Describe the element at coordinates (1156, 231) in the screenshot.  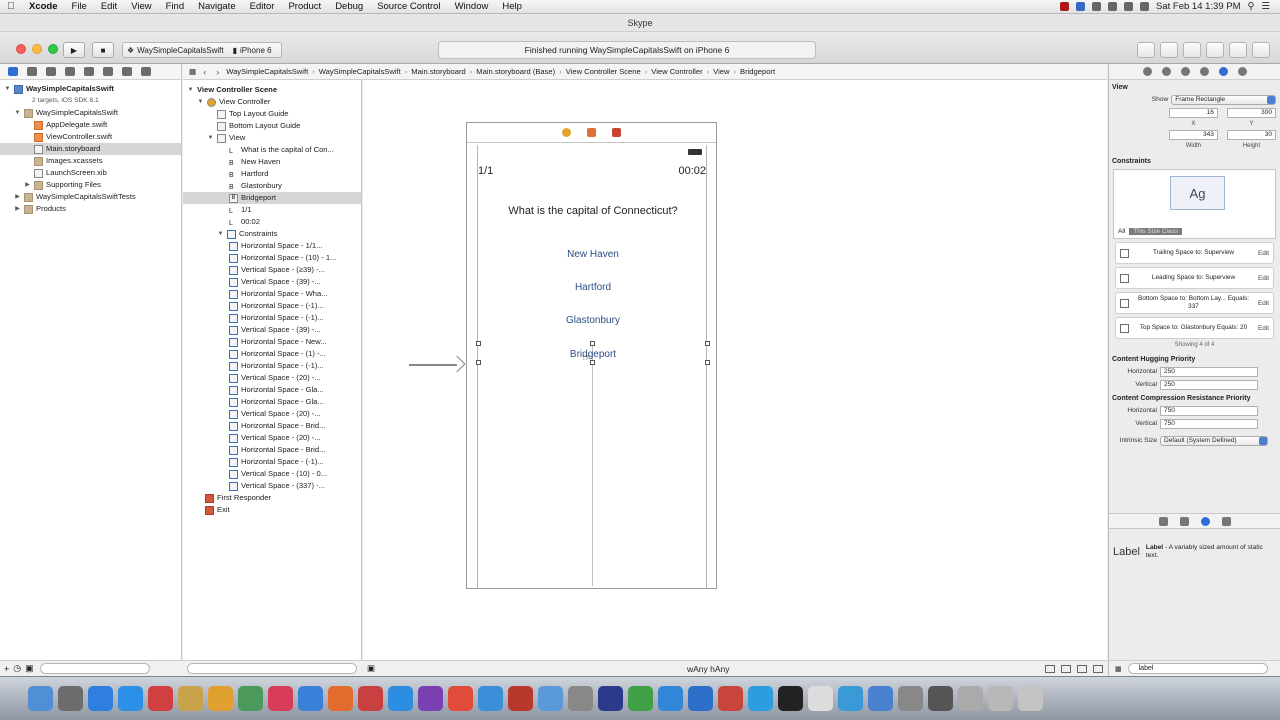
I see `constraint-tab-size-class: This Size Class` at that location.